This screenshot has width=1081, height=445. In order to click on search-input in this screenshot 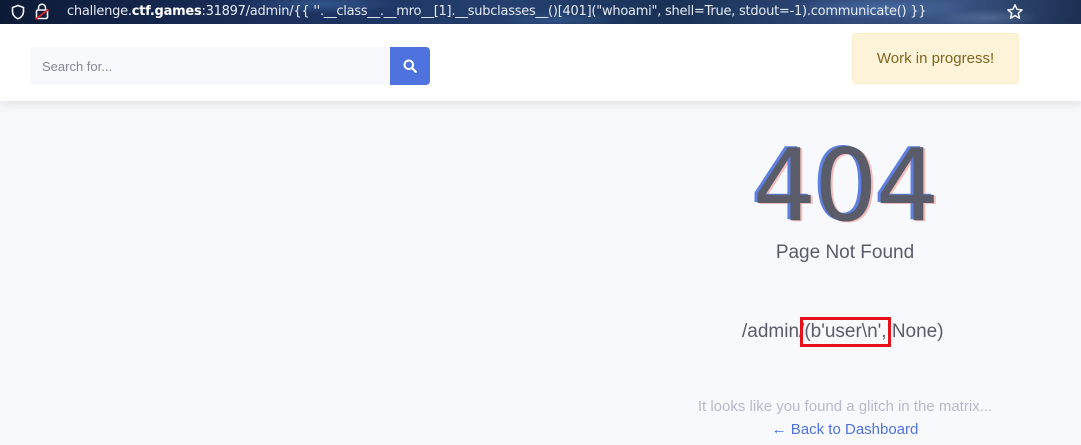, I will do `click(210, 66)`.